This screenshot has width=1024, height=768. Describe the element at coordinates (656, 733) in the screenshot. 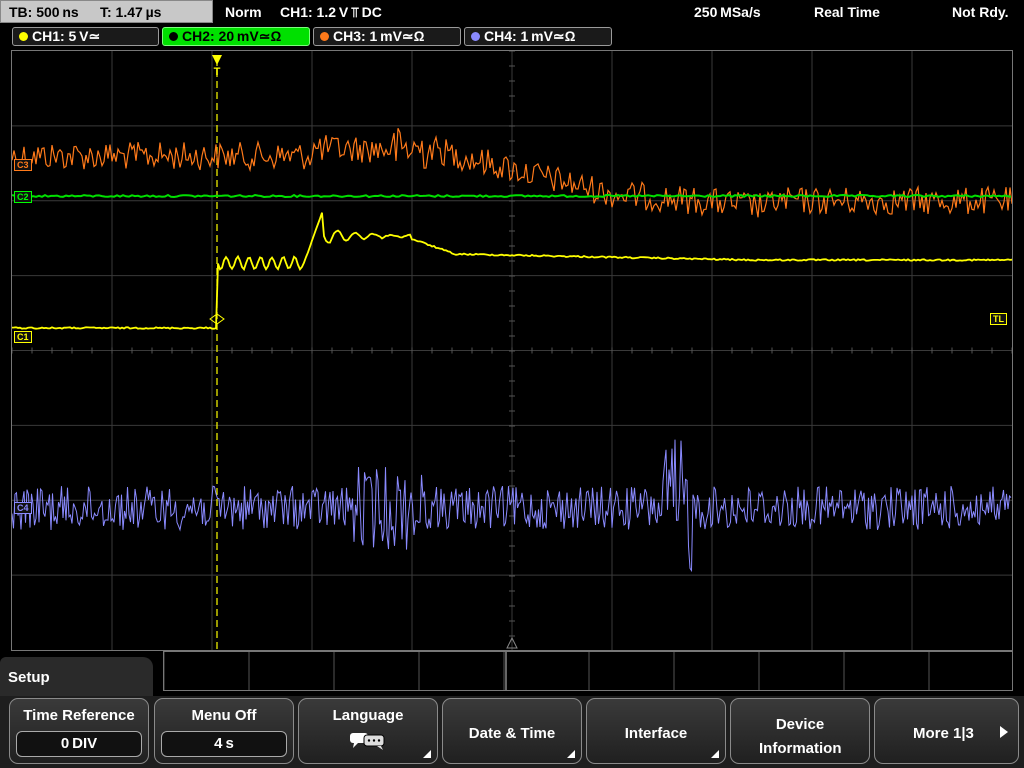

I see `interface-label: Interface` at that location.